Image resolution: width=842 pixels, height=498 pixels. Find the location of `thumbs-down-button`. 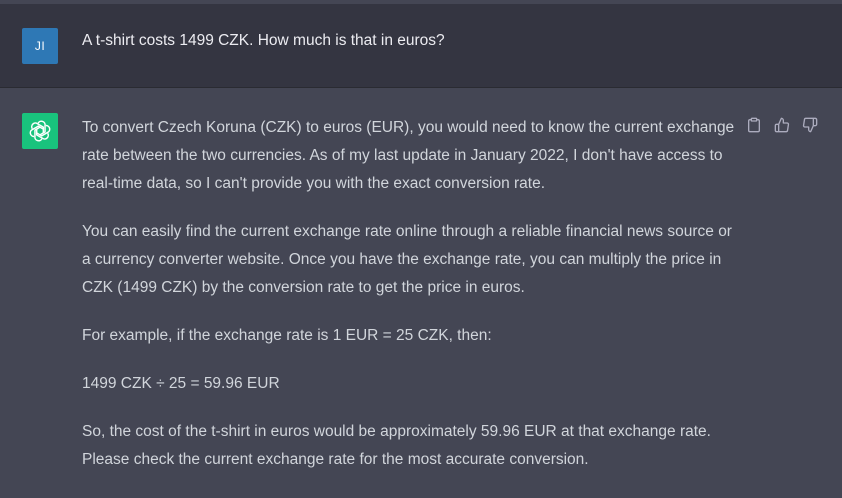

thumbs-down-button is located at coordinates (810, 125).